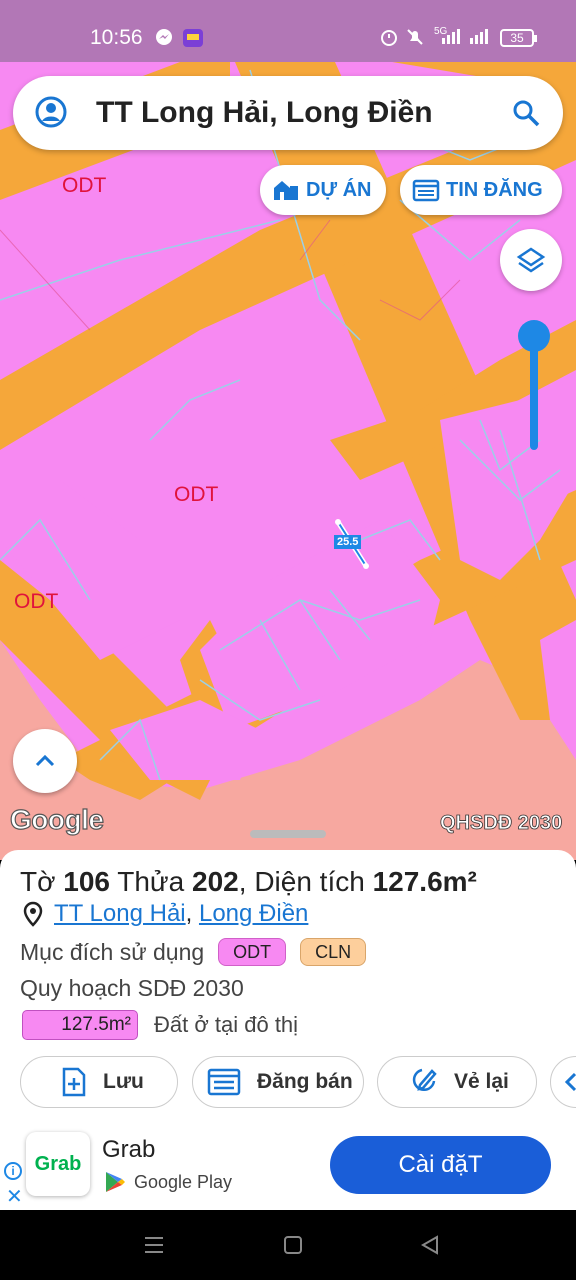  Describe the element at coordinates (305, 1081) in the screenshot. I see `post-for-sale-label: Đăng bán` at that location.